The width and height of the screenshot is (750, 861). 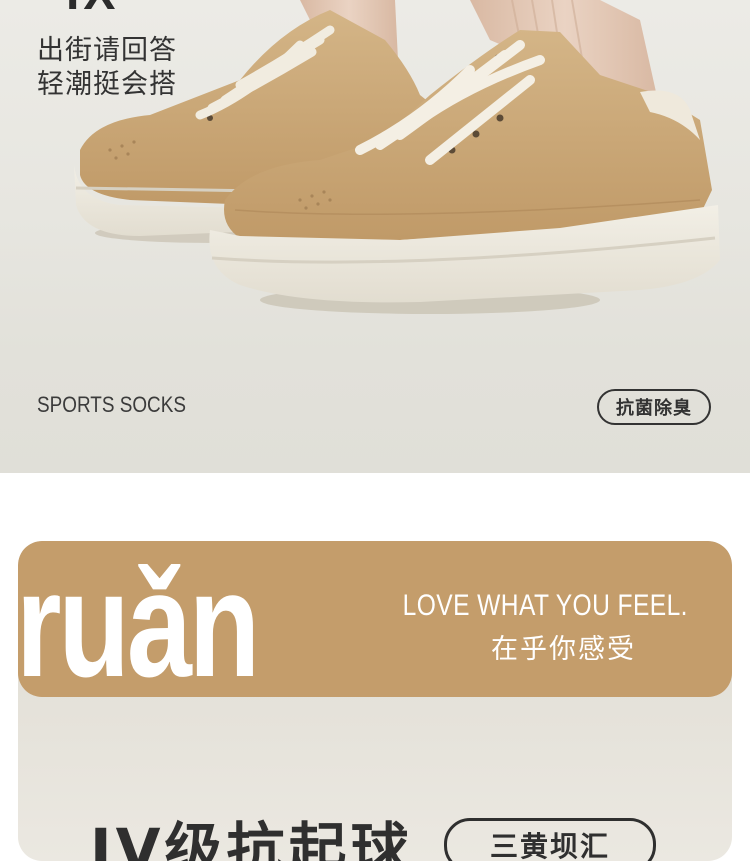 I want to click on feature-title: IV级抗起球, so click(x=251, y=838).